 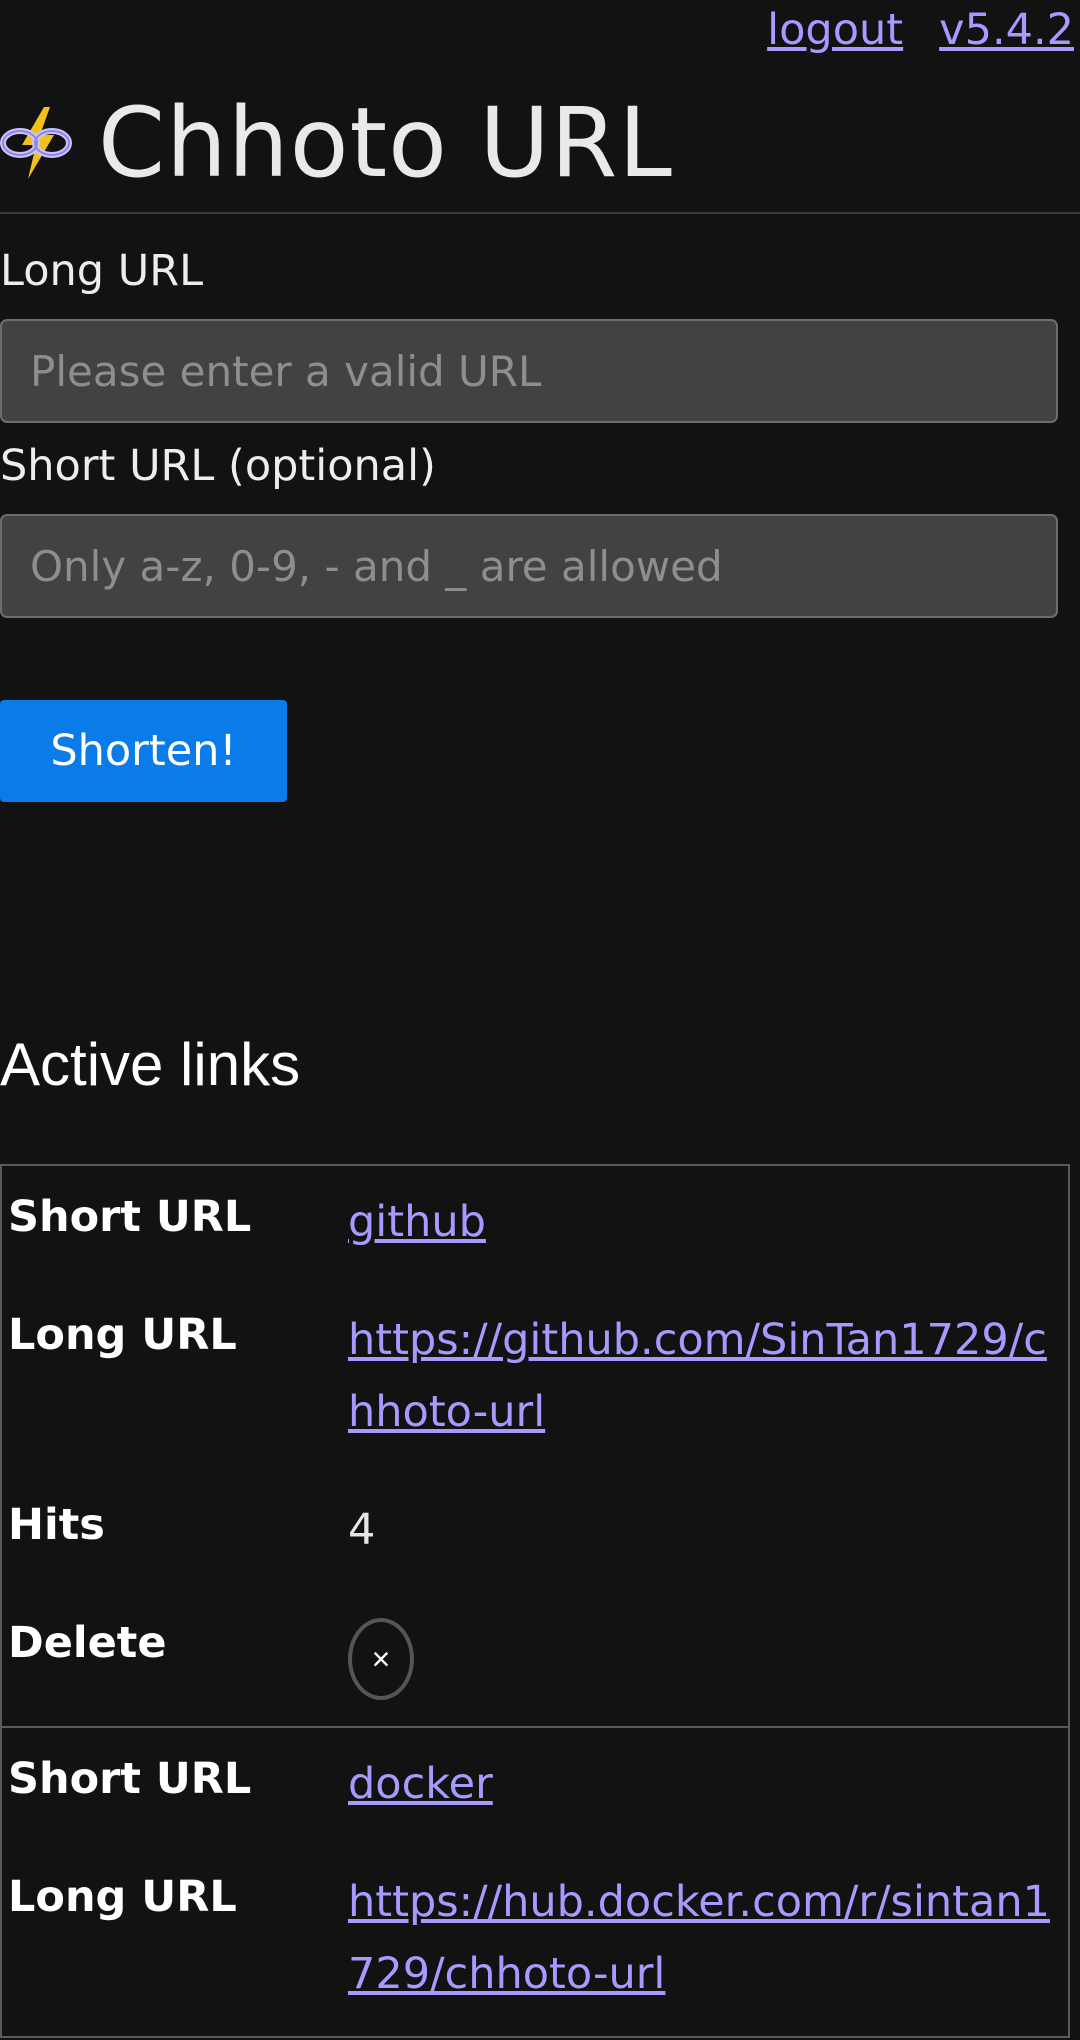 I want to click on short-url-row: Short URL docker, so click(x=535, y=1784).